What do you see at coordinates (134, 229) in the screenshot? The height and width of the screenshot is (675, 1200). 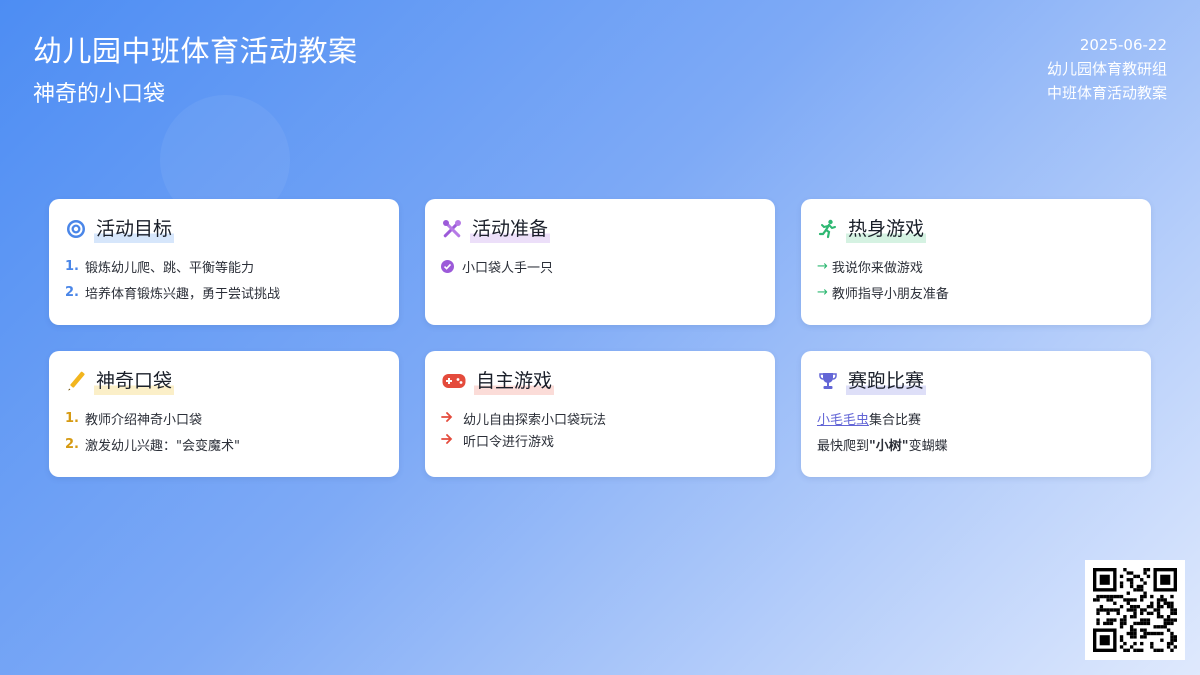 I see `goal-card-title: 活动目标` at bounding box center [134, 229].